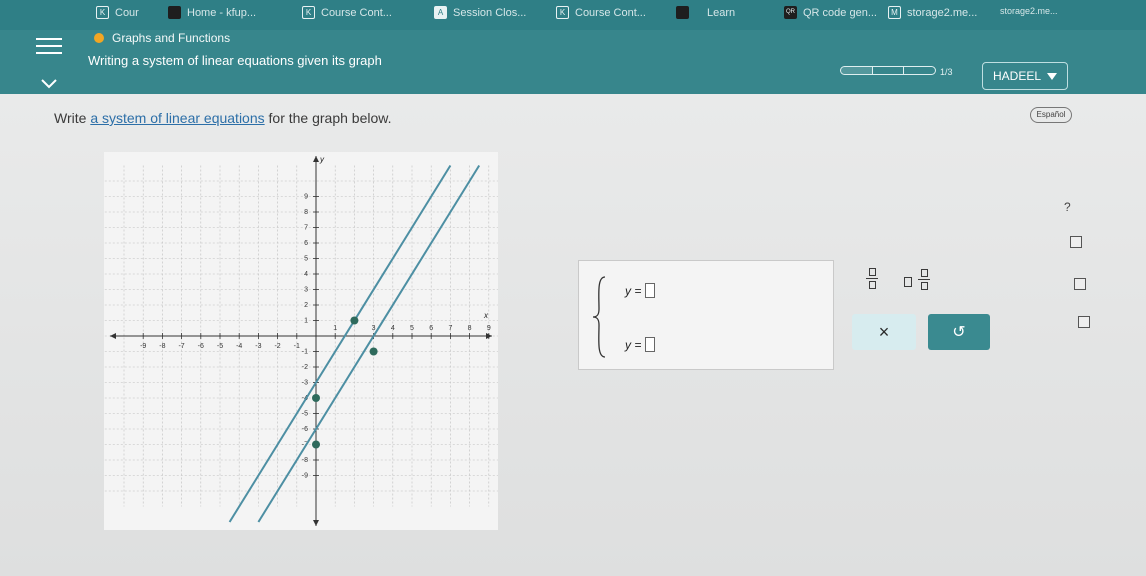  I want to click on x-tick-label: 7, so click(450, 328).